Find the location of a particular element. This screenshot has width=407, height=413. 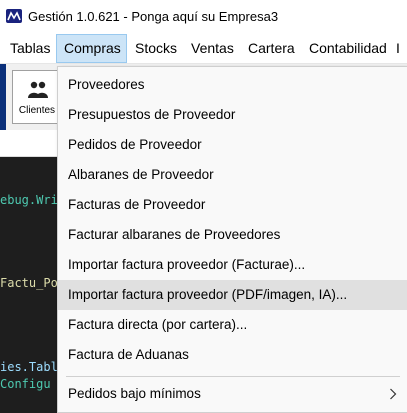

title-bar: Gestión 1.0.621 - Ponga aquí su Empresa3 is located at coordinates (203, 17).